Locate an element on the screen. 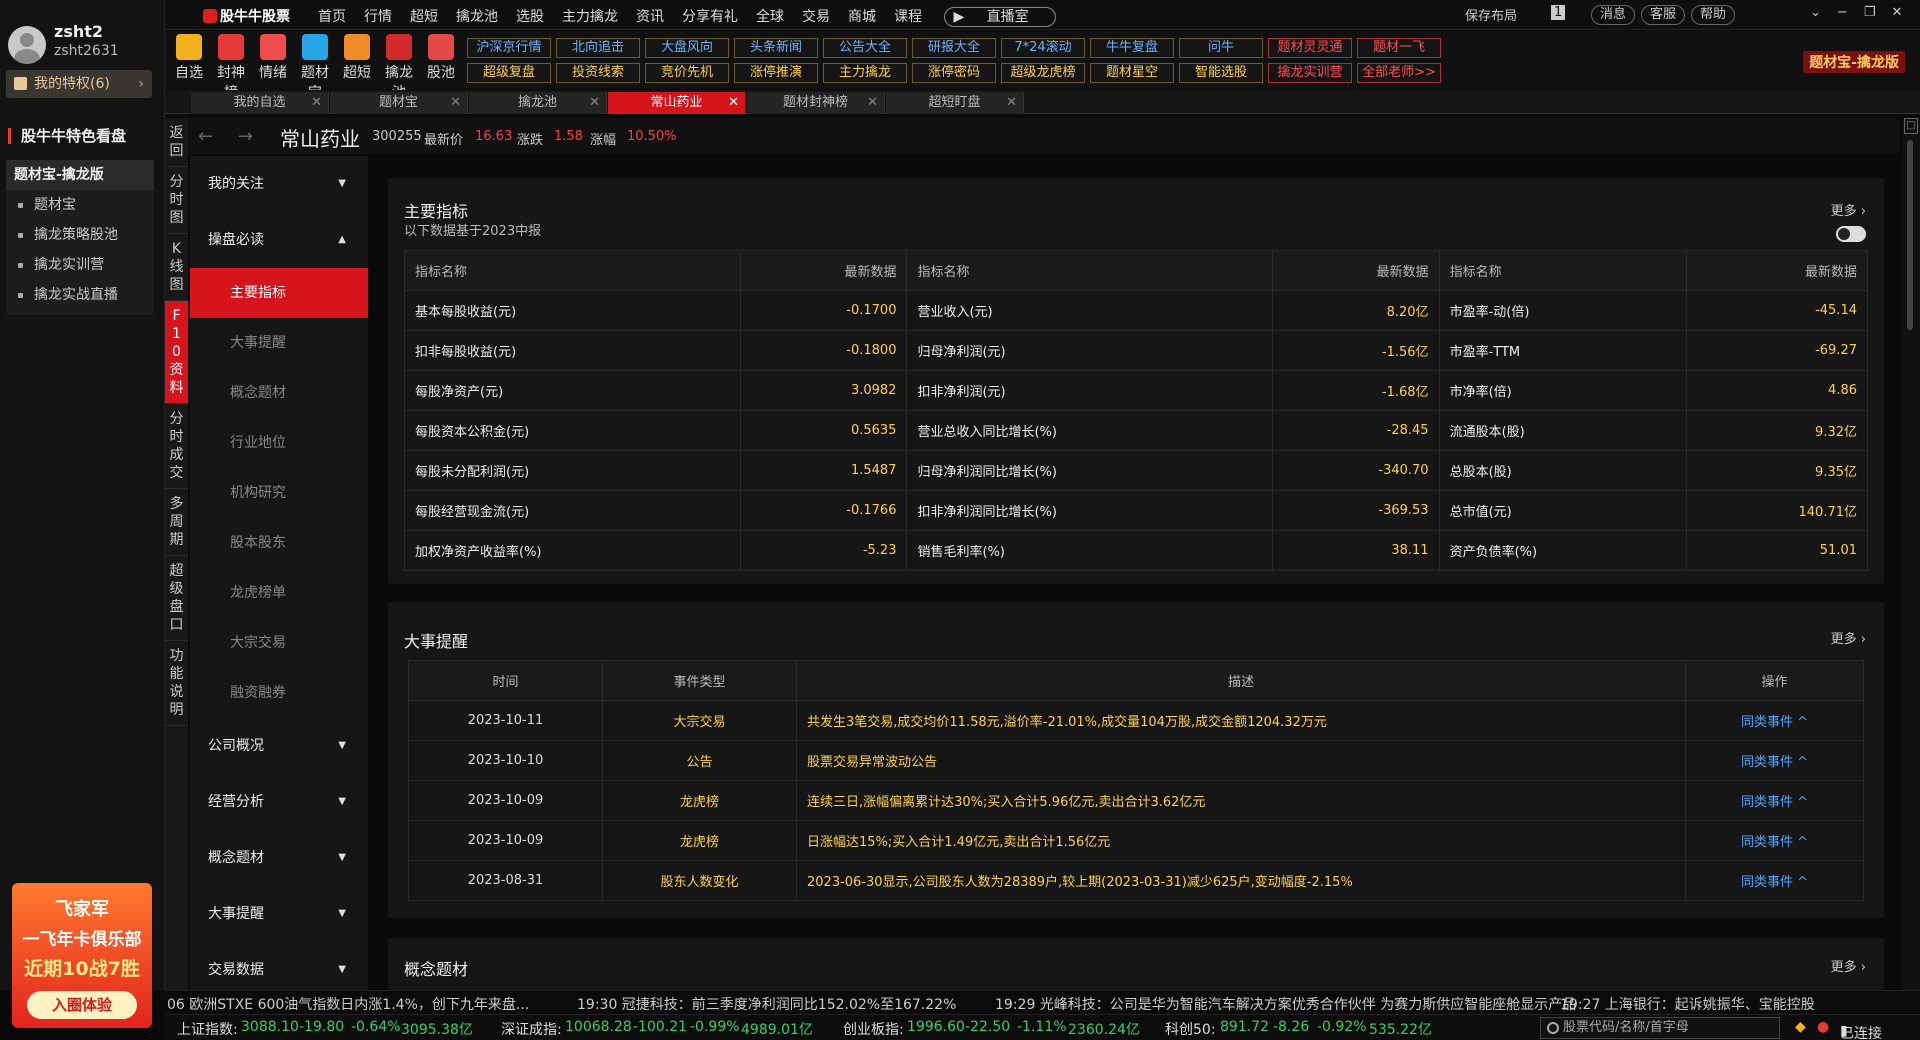 This screenshot has width=1920, height=1040. submenu-item: 主要指标 is located at coordinates (279, 293).